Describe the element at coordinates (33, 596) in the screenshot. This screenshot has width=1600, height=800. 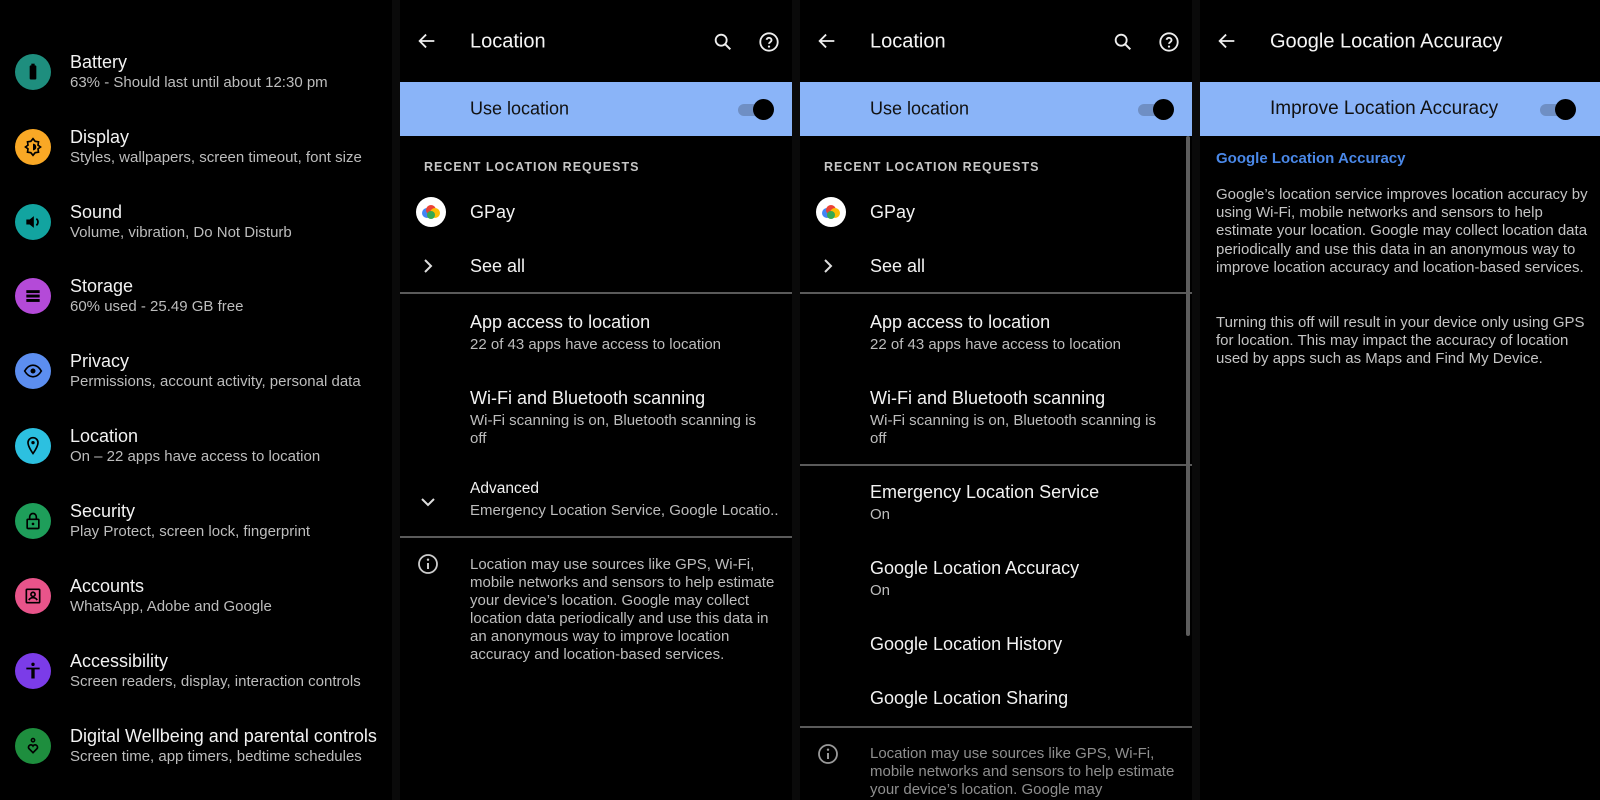
I see `account-box-icon` at that location.